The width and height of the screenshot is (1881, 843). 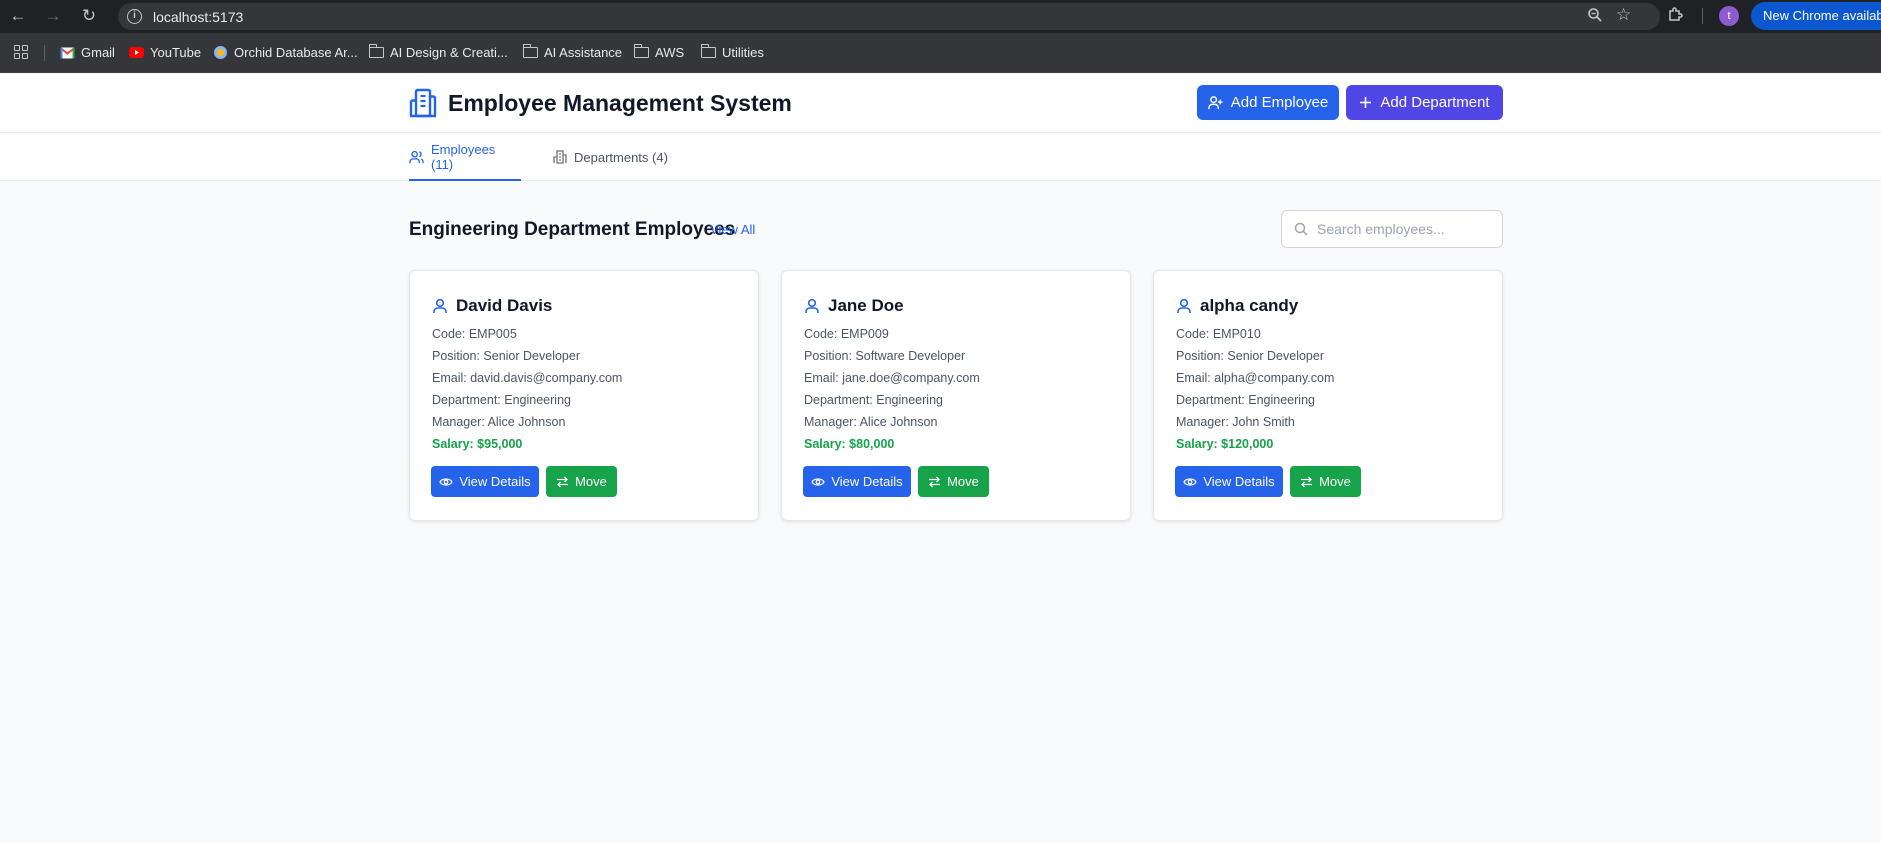 I want to click on employee-code: Code: EMP005, so click(x=474, y=334).